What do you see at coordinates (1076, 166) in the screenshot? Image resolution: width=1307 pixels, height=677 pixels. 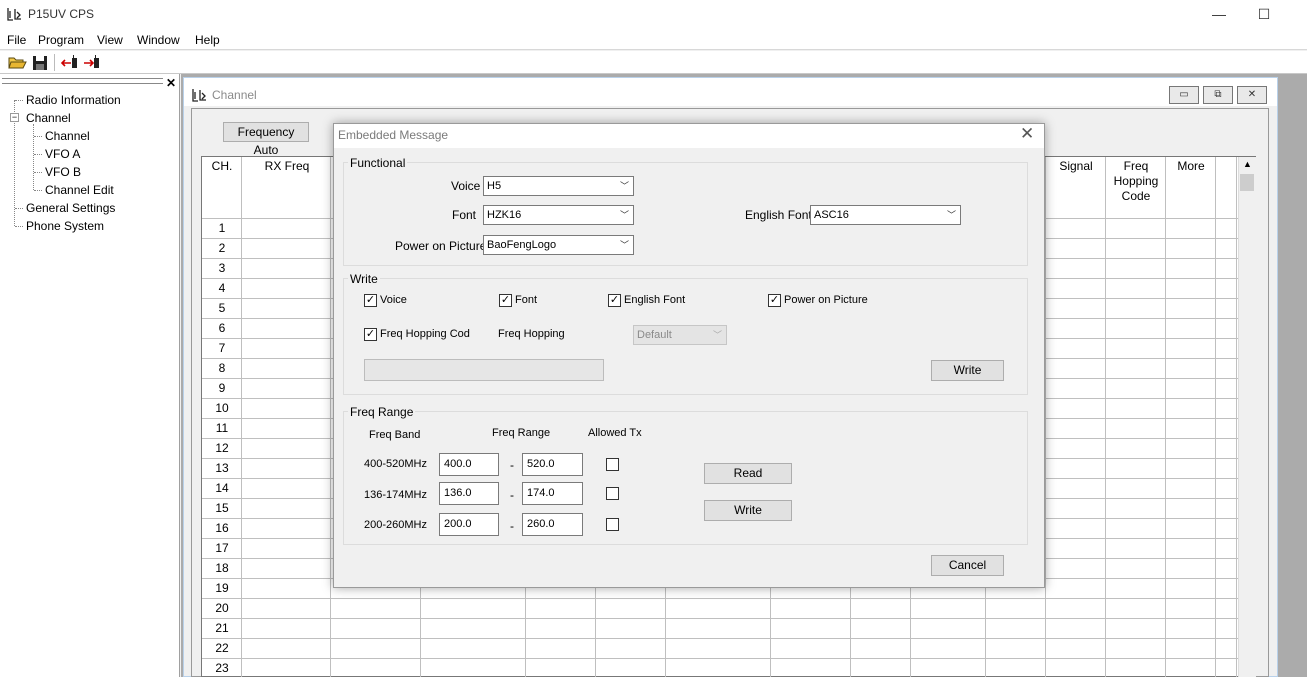 I see `column-header-signal: Signal` at bounding box center [1076, 166].